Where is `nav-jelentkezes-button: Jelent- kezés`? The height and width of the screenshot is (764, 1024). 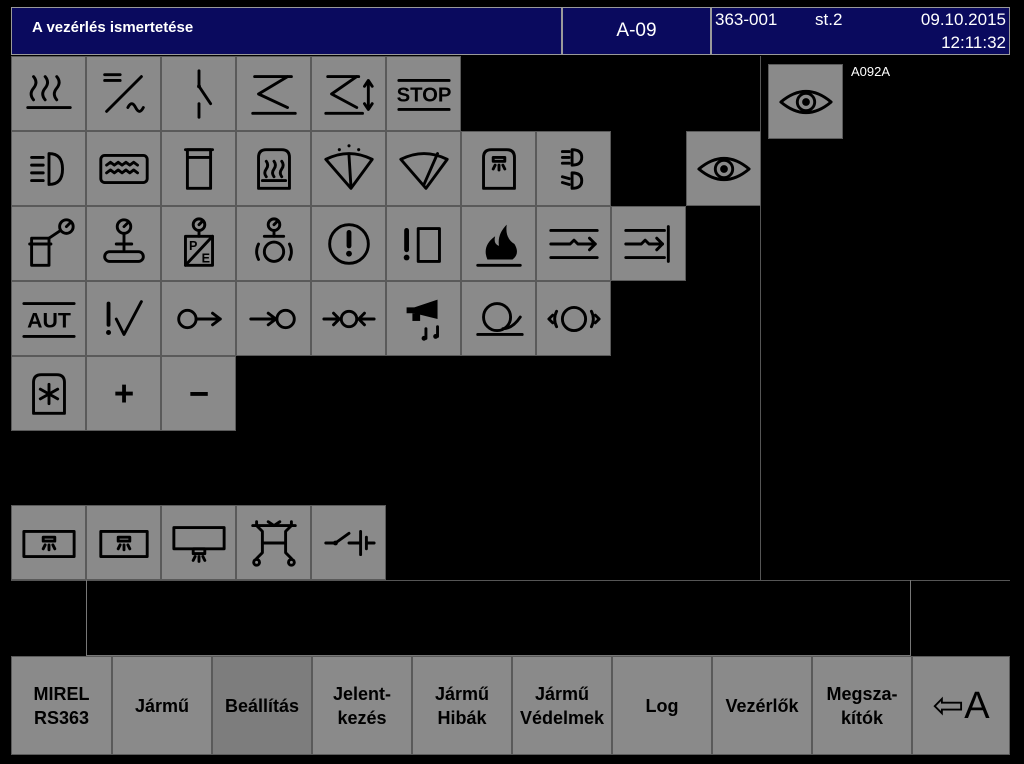 nav-jelentkezes-button: Jelent- kezés is located at coordinates (362, 705).